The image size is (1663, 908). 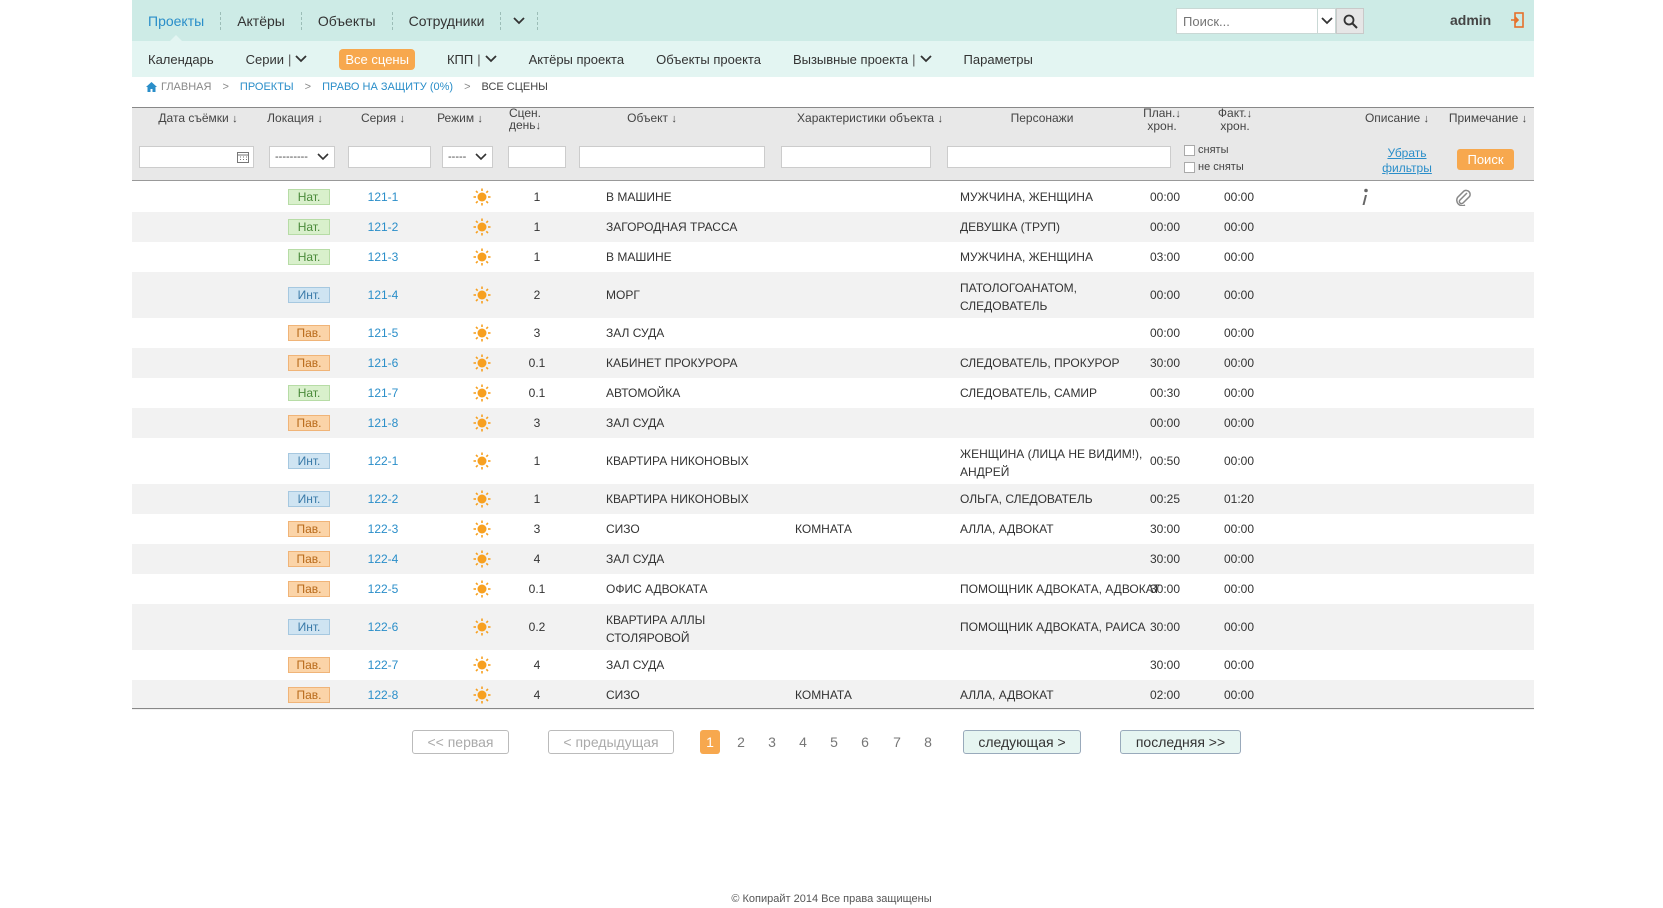 I want to click on series-link: 122-8, so click(x=383, y=695).